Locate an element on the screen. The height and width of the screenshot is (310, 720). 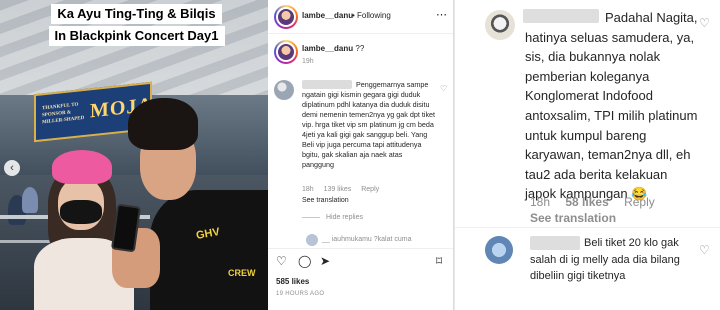
caption-avatar is located at coordinates (286, 52).